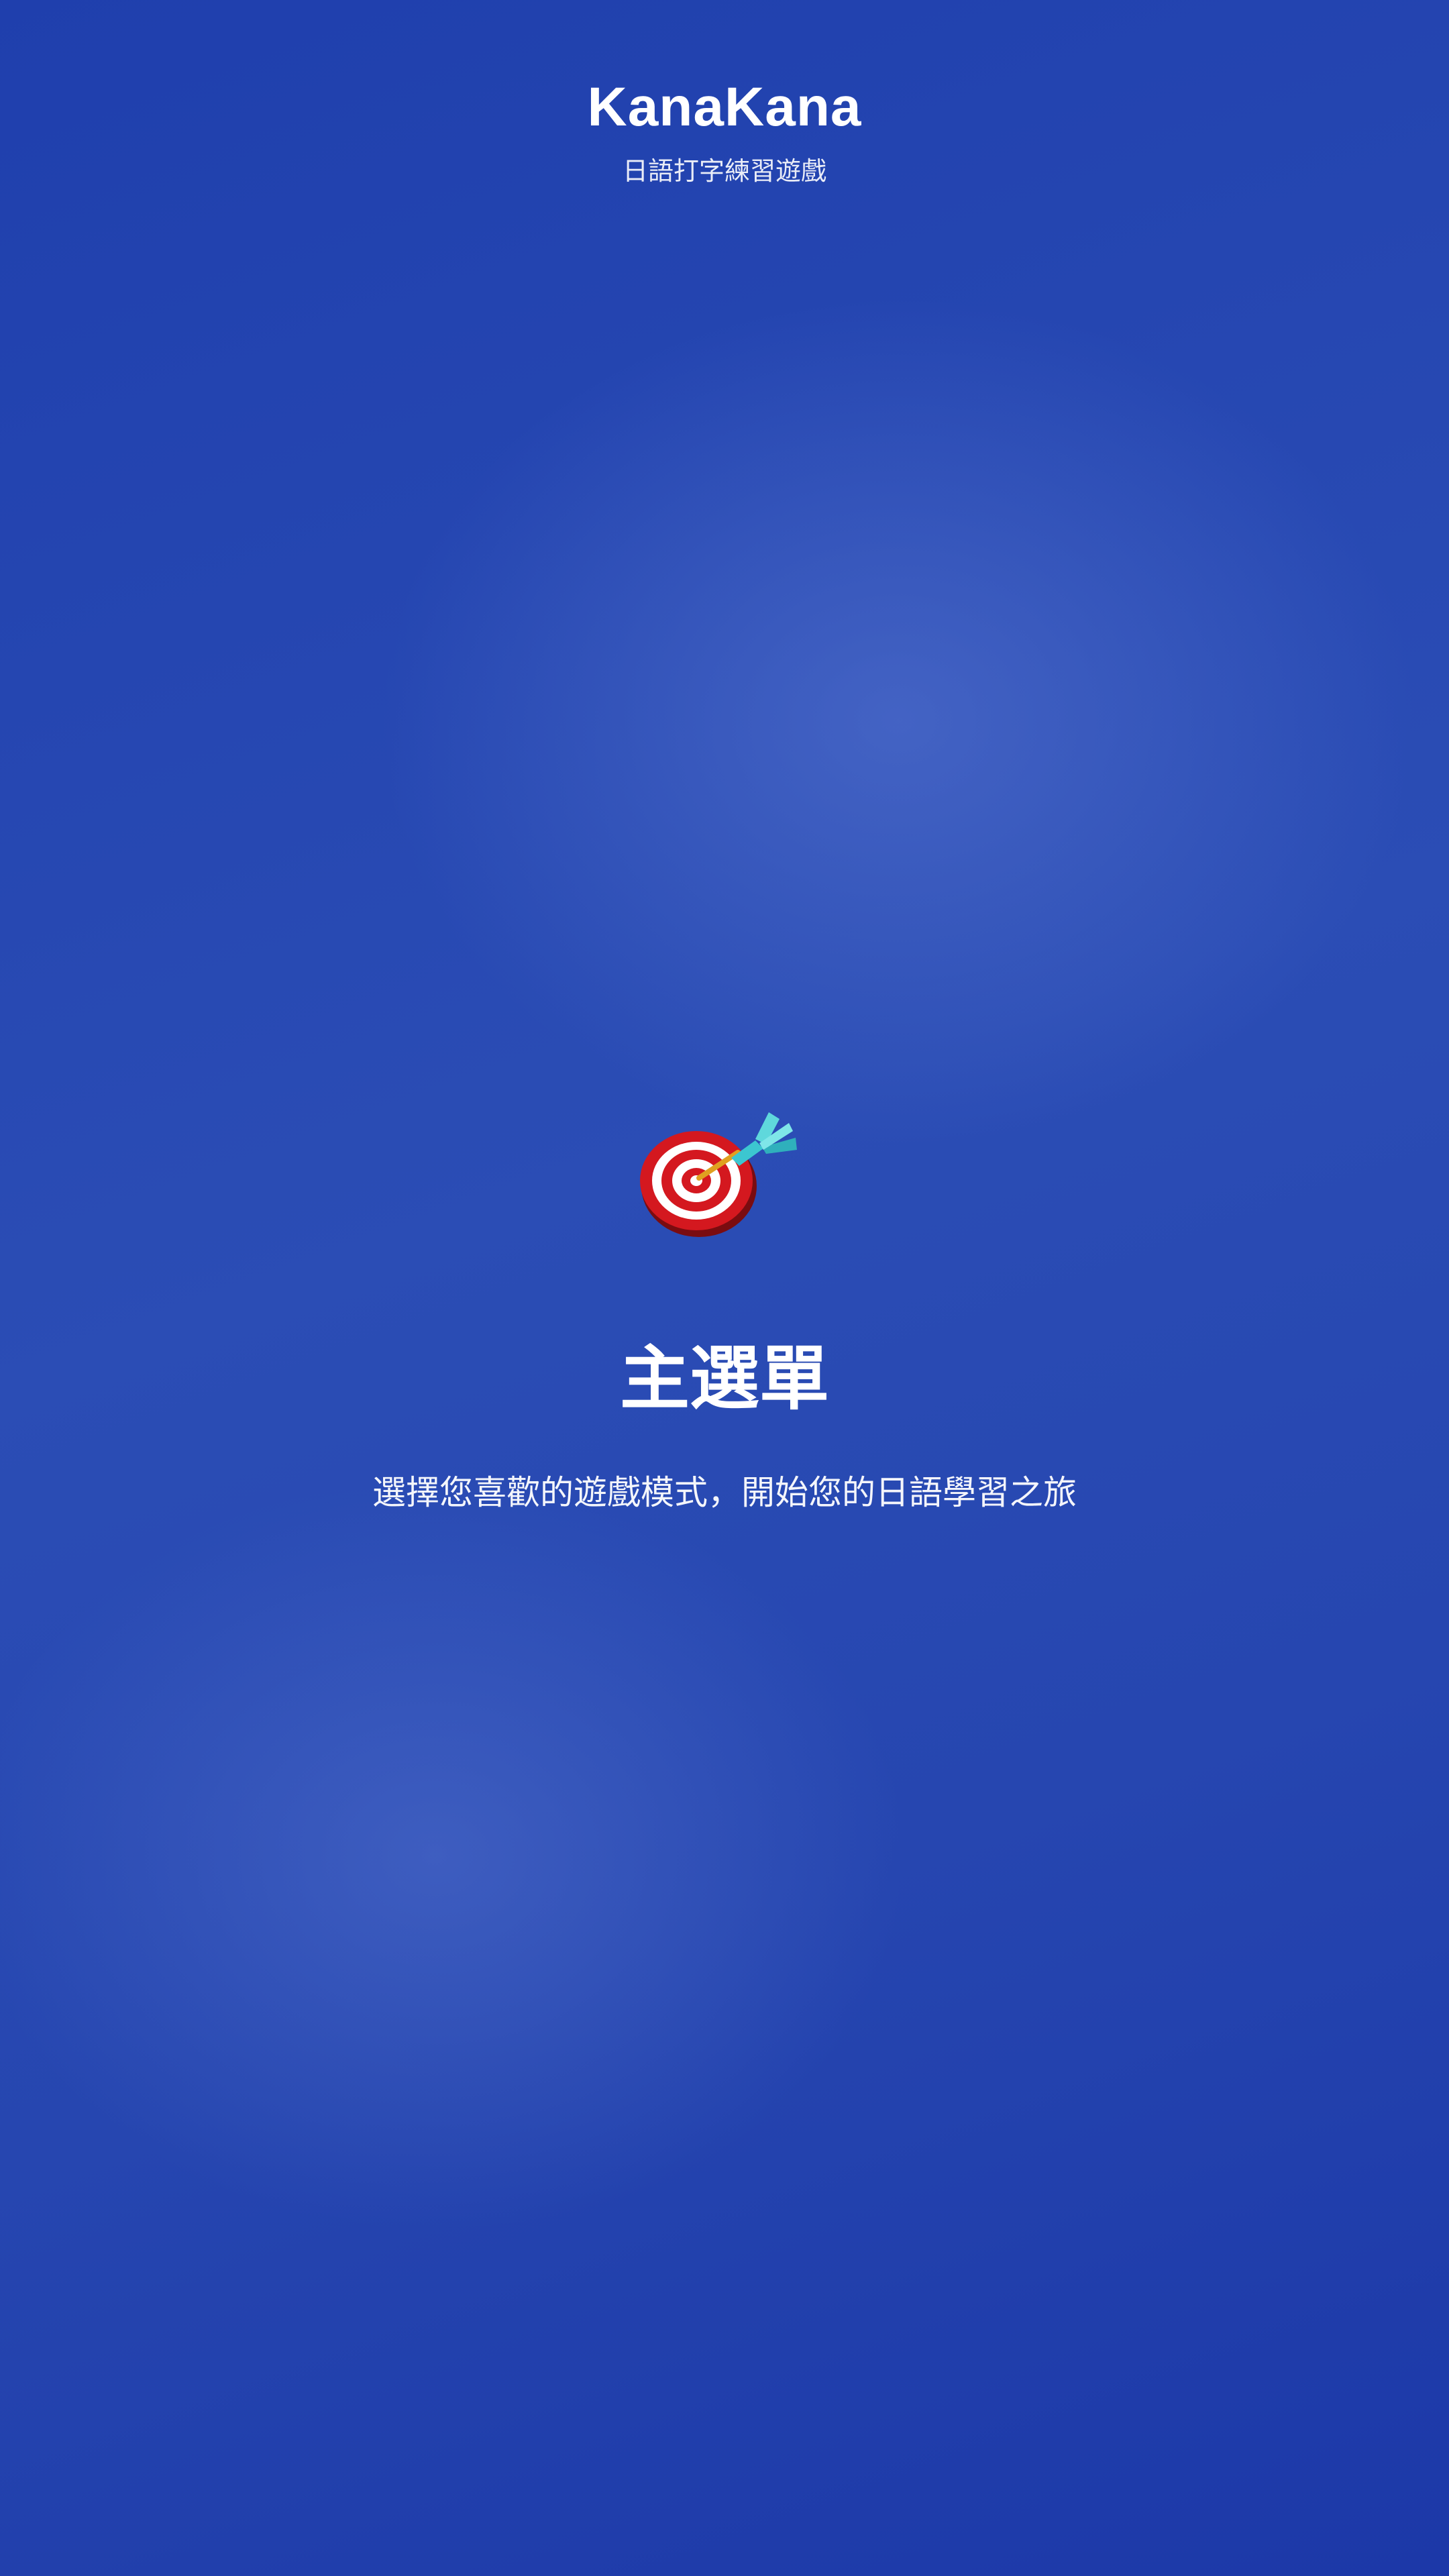  What do you see at coordinates (724, 107) in the screenshot?
I see `app-title: KanaKana` at bounding box center [724, 107].